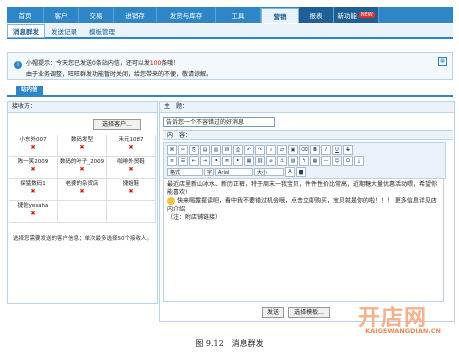 The image size is (459, 353). Describe the element at coordinates (186, 15) in the screenshot. I see `nav-shipping: 发货与库存` at that location.